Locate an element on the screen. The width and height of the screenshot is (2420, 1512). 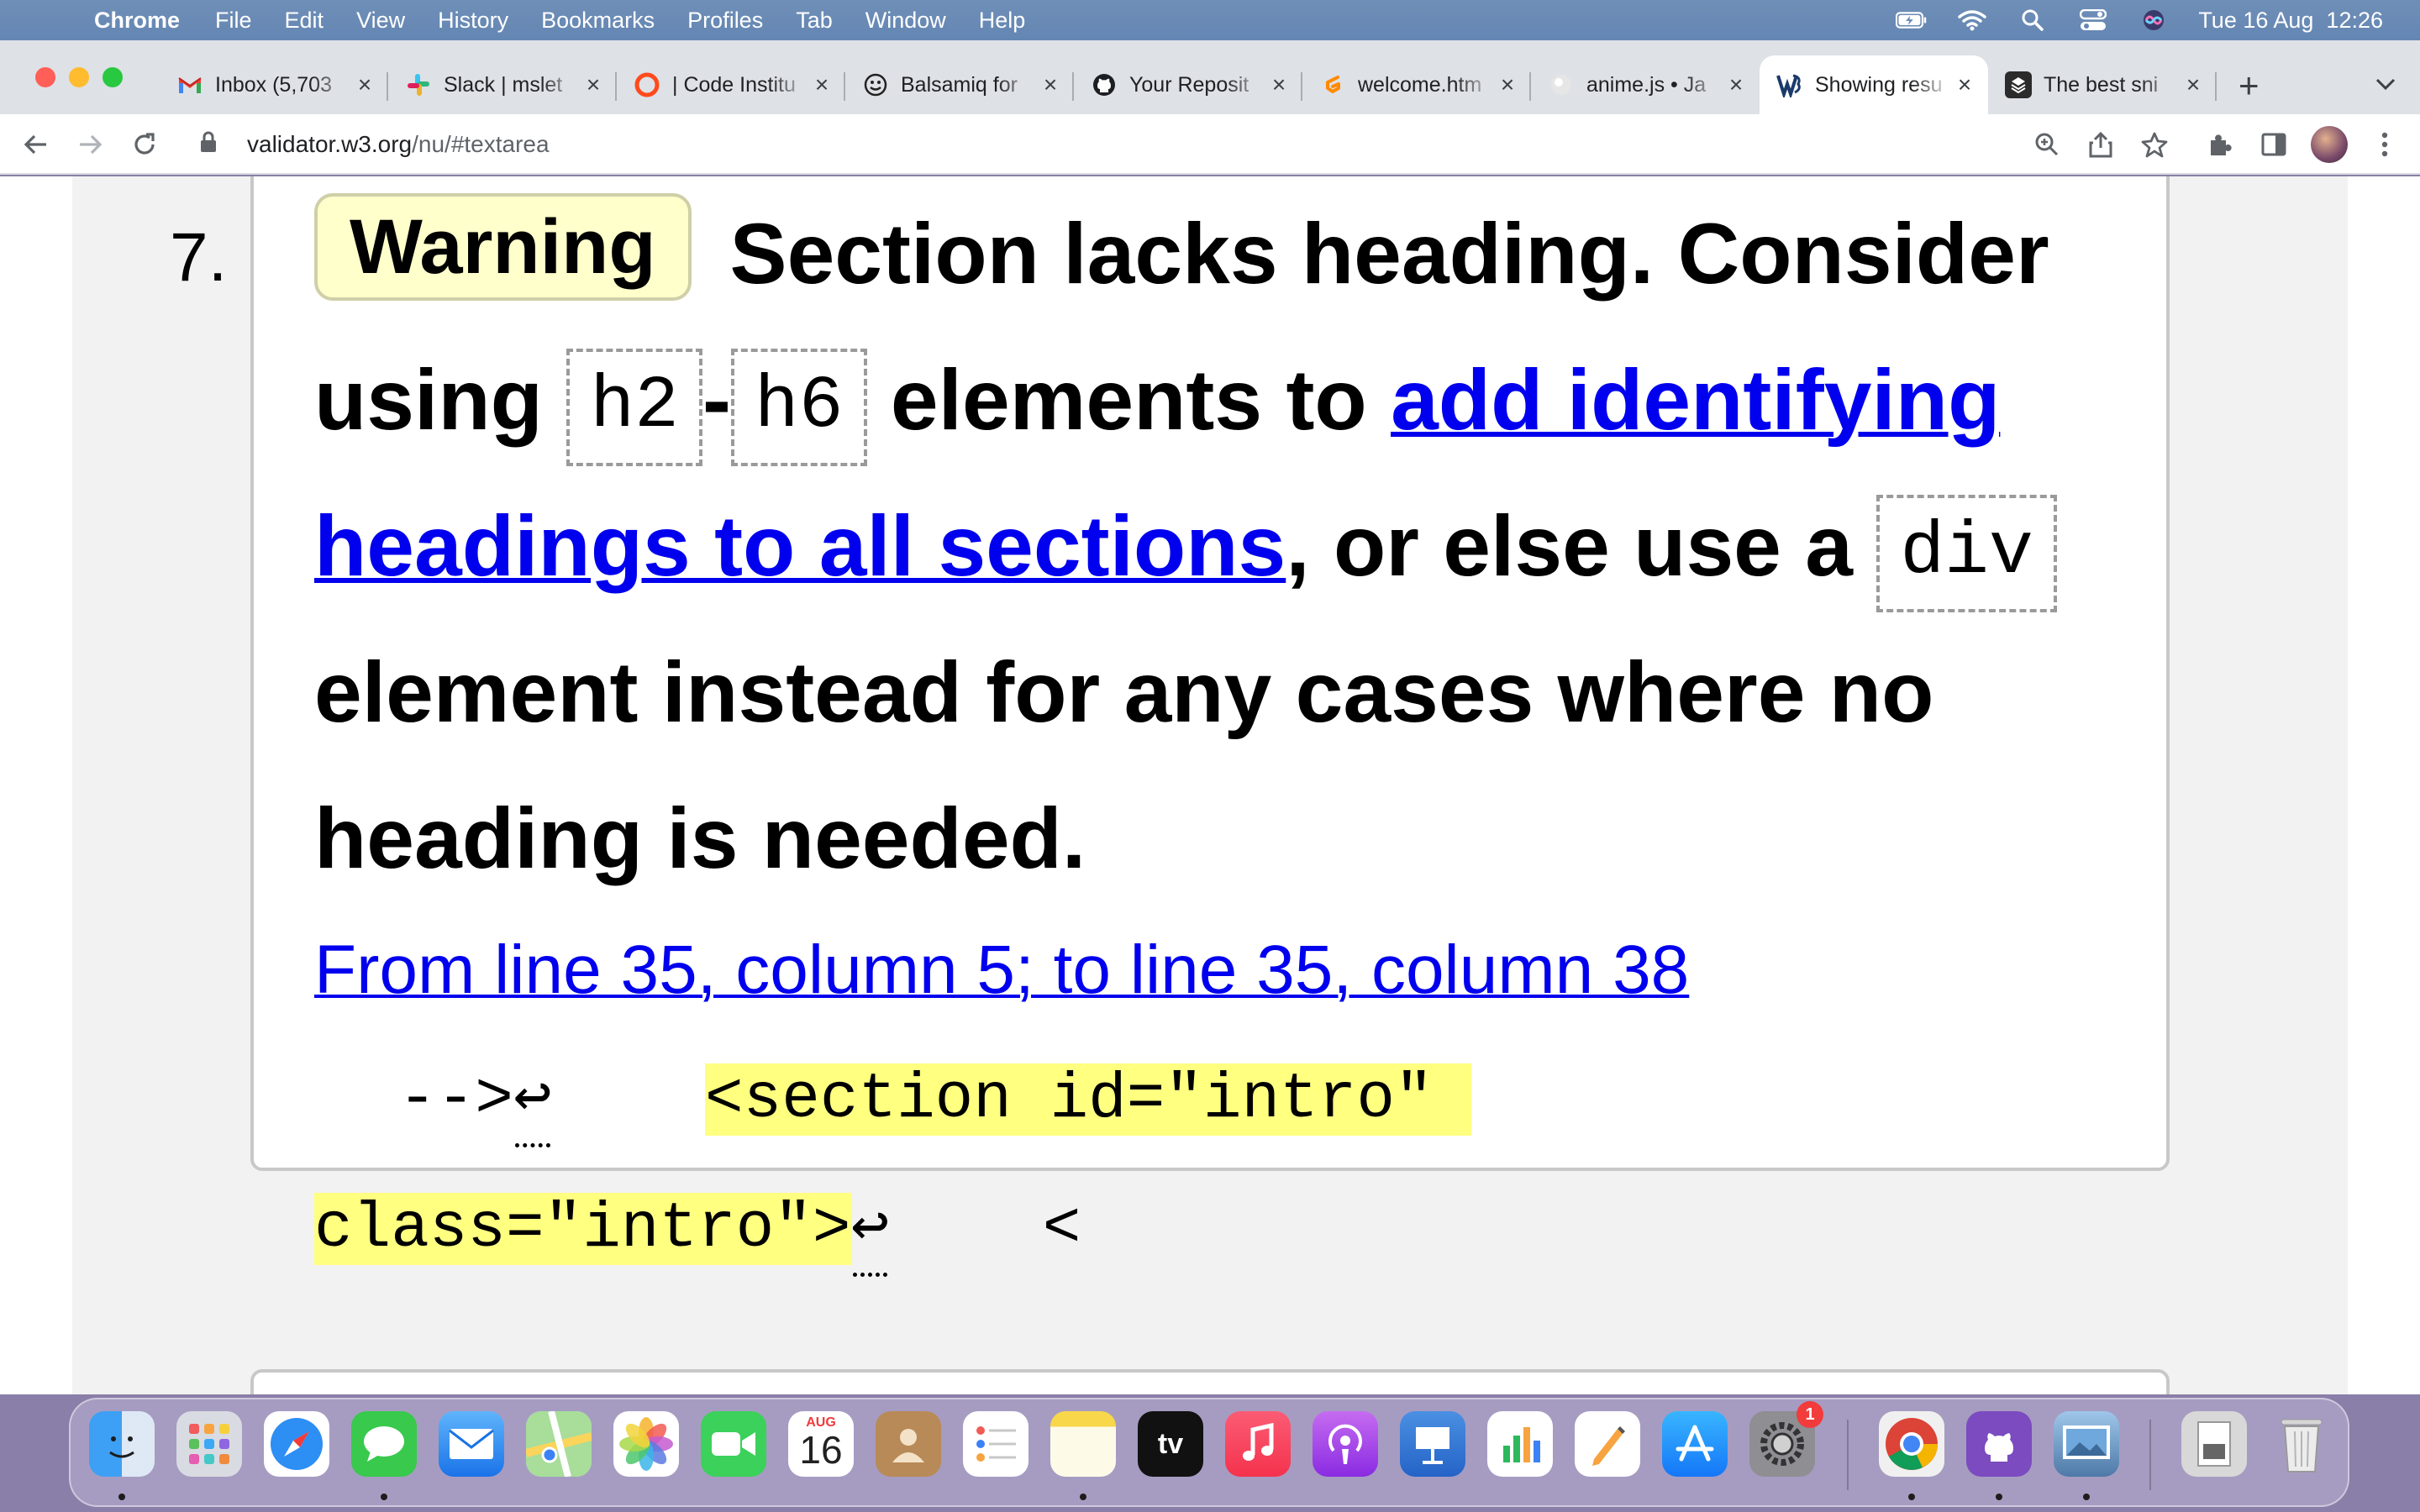
tab-title: anime.js • Ja is located at coordinates (1647, 84).